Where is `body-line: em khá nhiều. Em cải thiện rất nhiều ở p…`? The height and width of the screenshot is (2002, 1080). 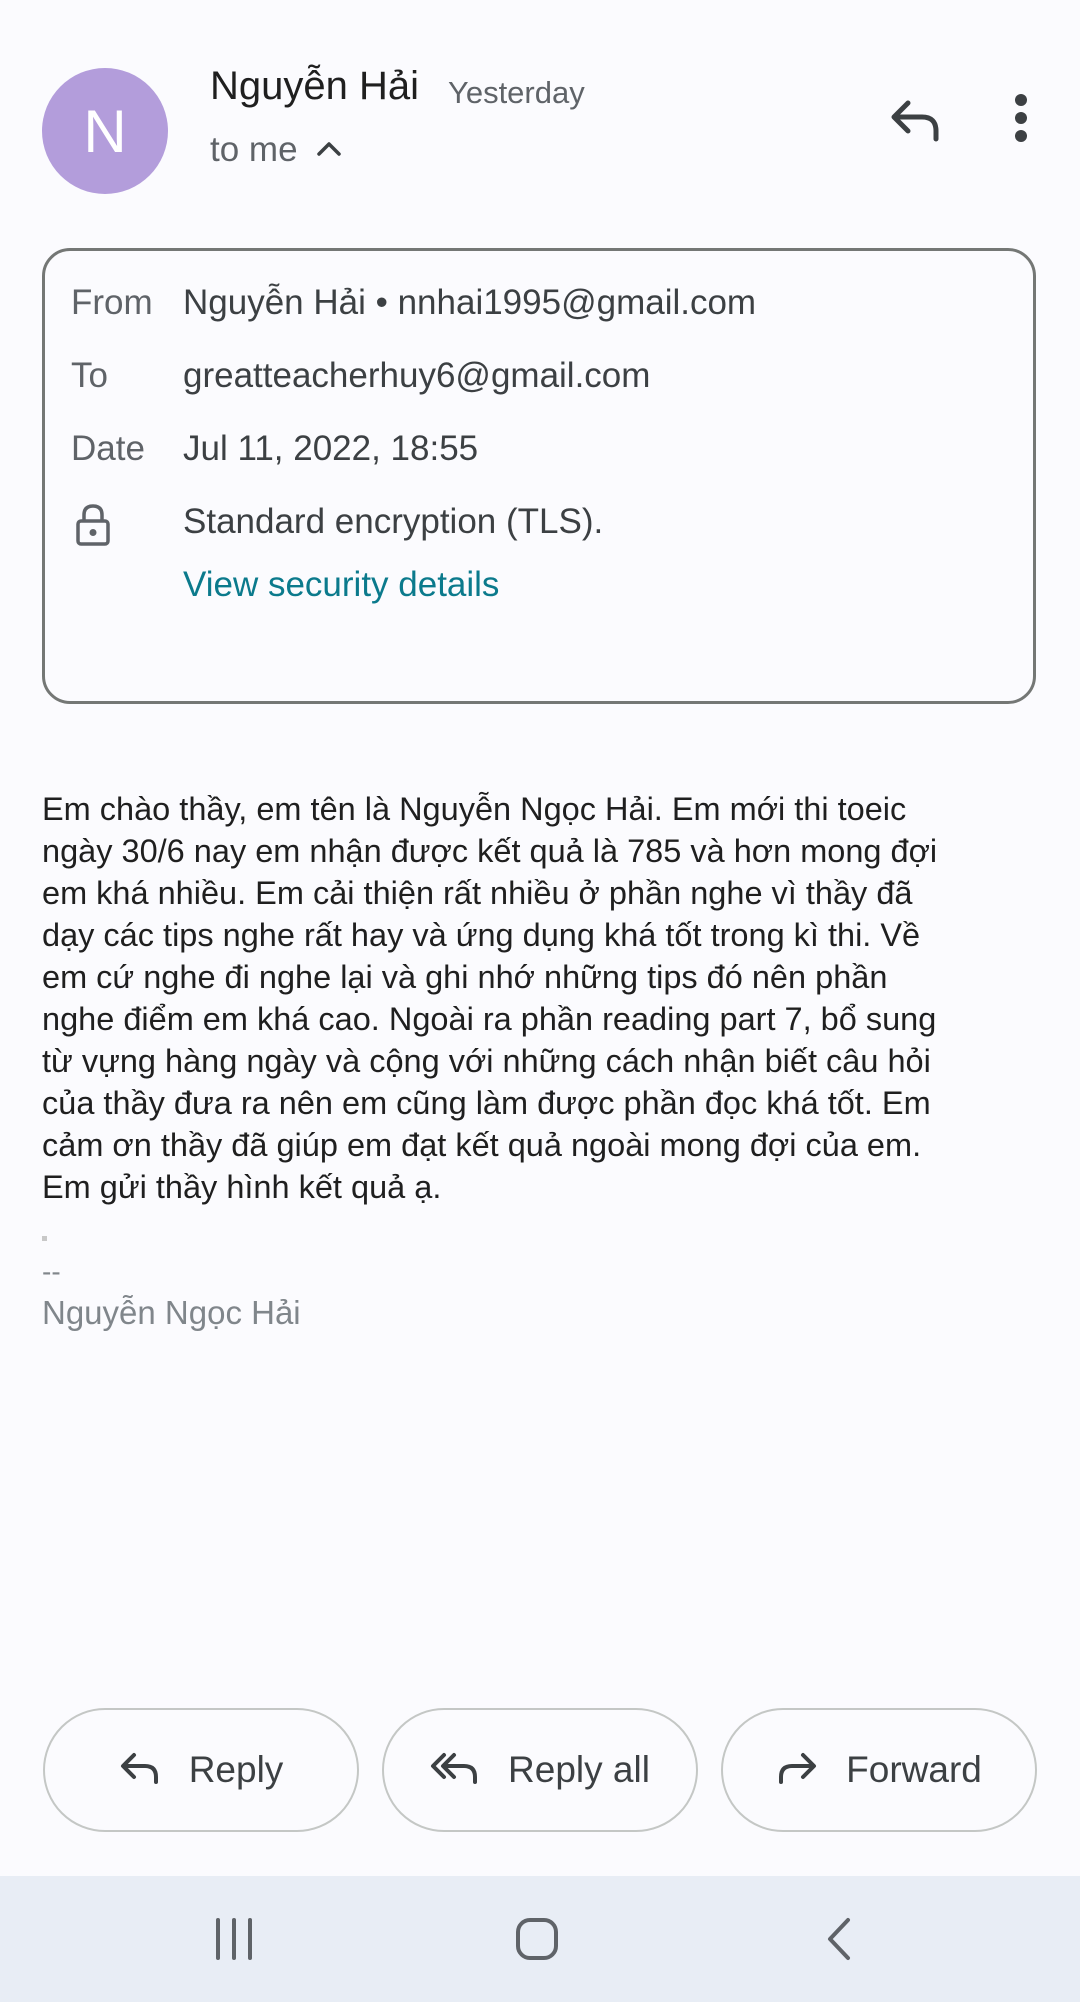 body-line: em khá nhiều. Em cải thiện rất nhiều ở p… is located at coordinates (477, 893).